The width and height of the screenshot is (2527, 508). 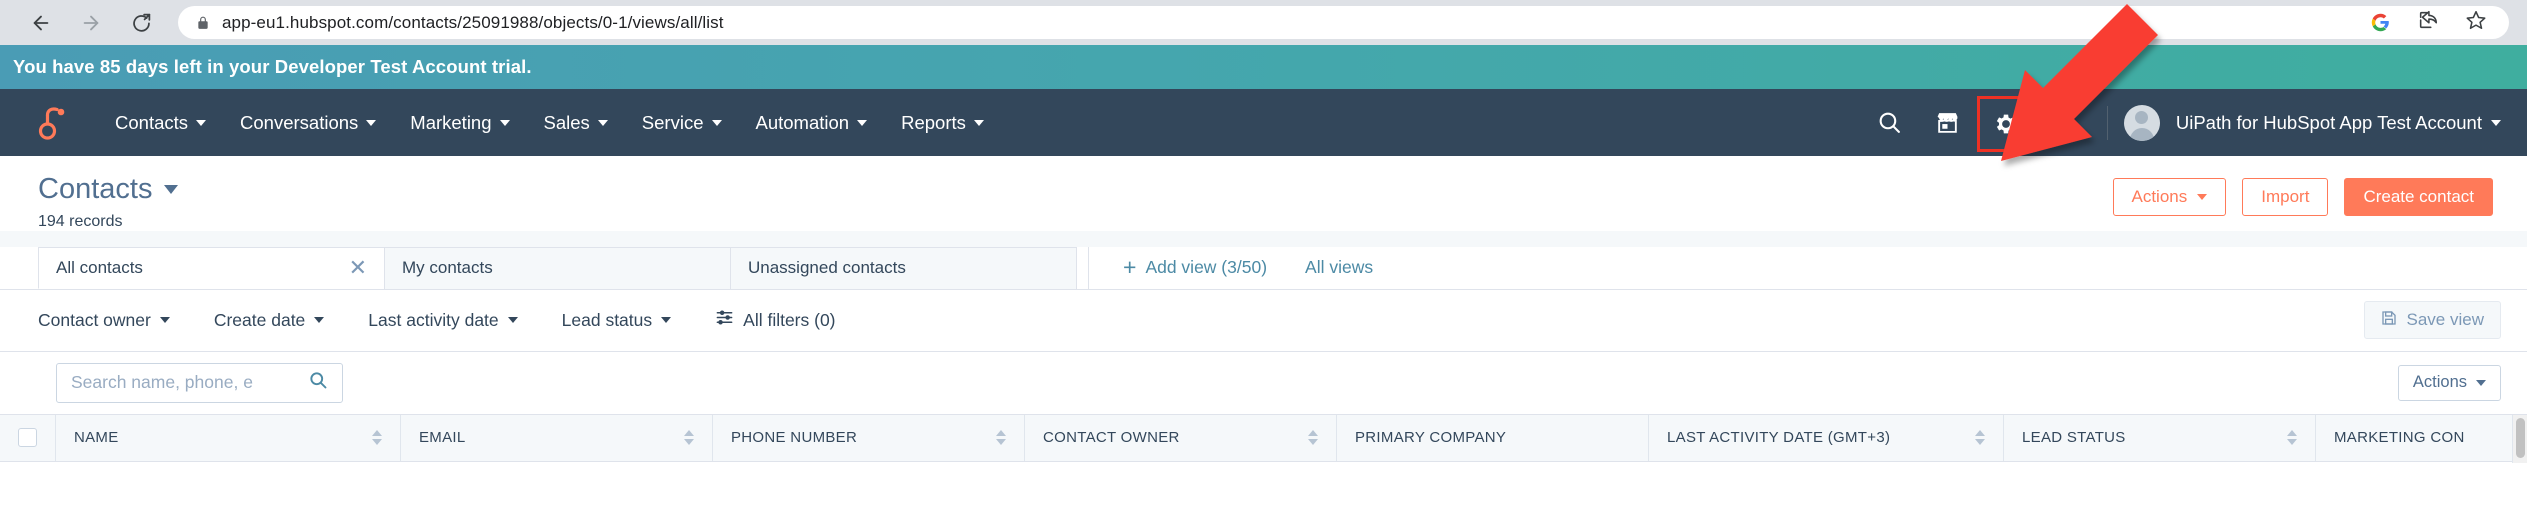 I want to click on view-tab-all-contacts: All contacts ✕, so click(x=211, y=267).